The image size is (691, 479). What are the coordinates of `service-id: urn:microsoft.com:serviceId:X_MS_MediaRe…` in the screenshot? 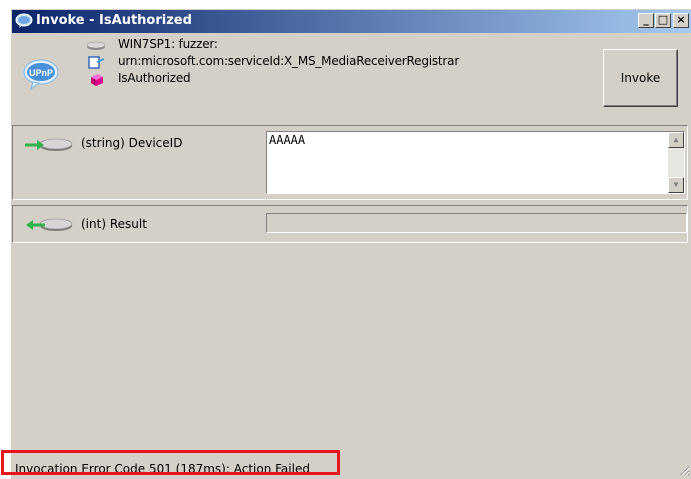 It's located at (289, 61).